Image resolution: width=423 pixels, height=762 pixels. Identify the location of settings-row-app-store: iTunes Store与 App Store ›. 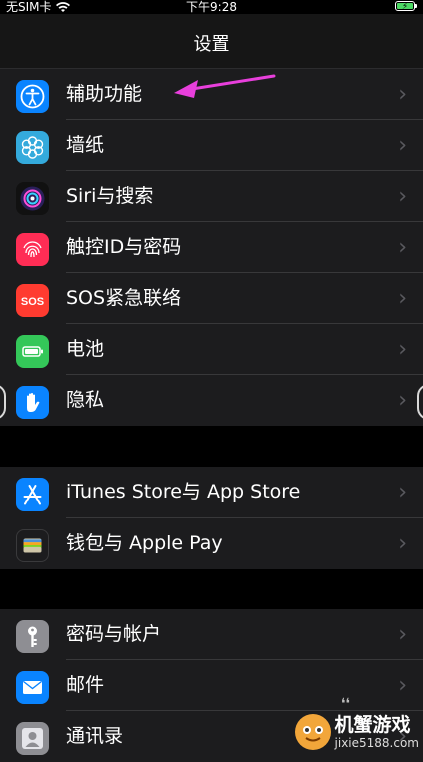
(211, 492).